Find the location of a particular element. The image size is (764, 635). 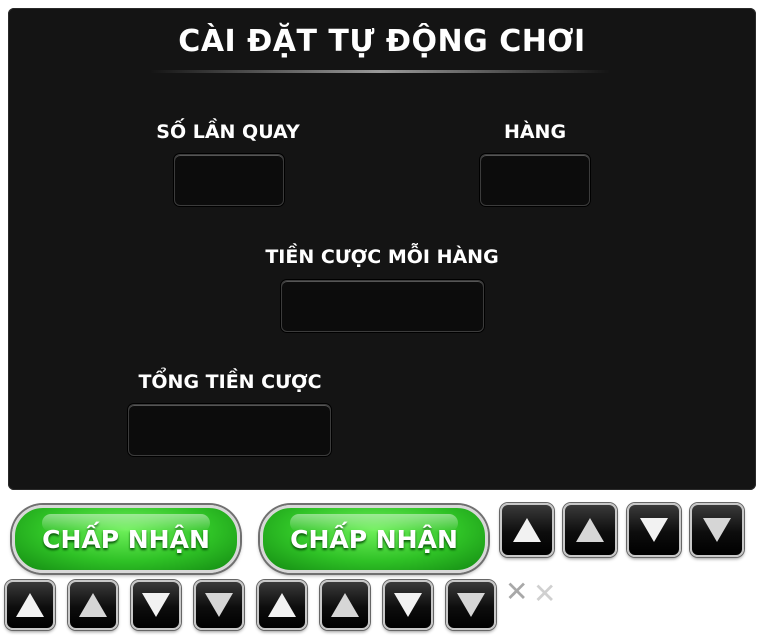

title-divider is located at coordinates (380, 71).